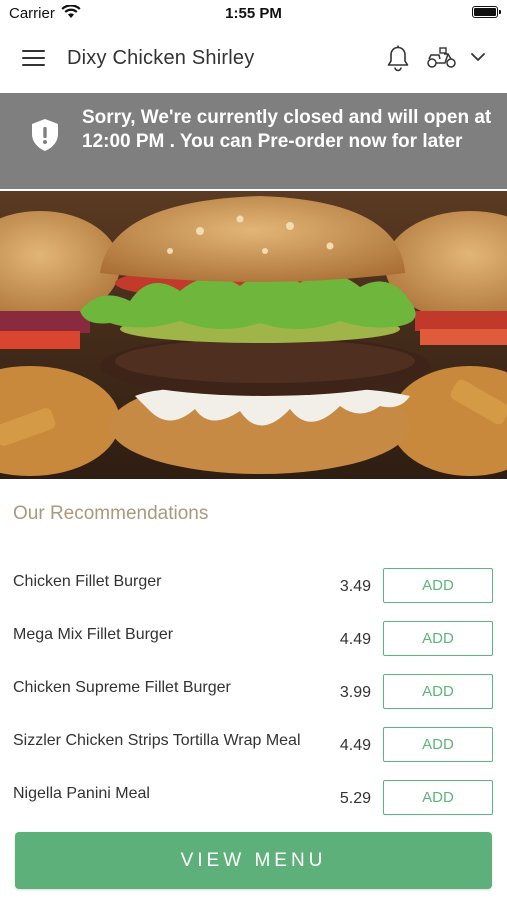  I want to click on store-title: Dixy Chicken Shirley, so click(161, 58).